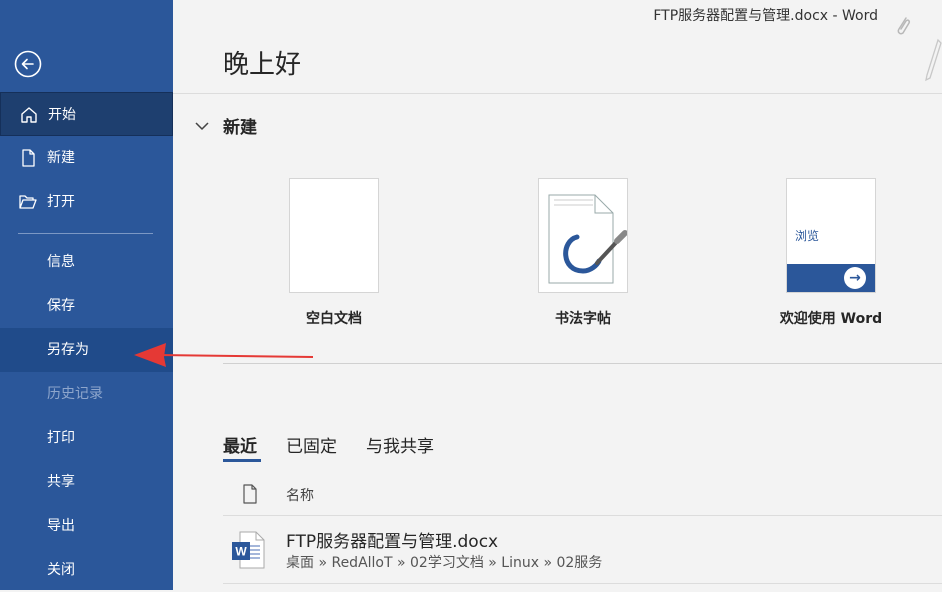  Describe the element at coordinates (588, 239) in the screenshot. I see `calligraphy-icon` at that location.